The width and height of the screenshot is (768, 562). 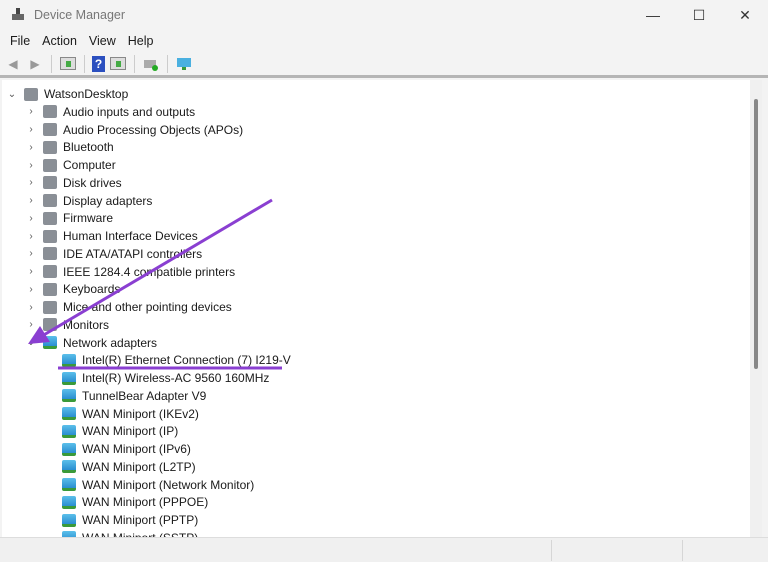 I want to click on menu-file: File, so click(x=20, y=41).